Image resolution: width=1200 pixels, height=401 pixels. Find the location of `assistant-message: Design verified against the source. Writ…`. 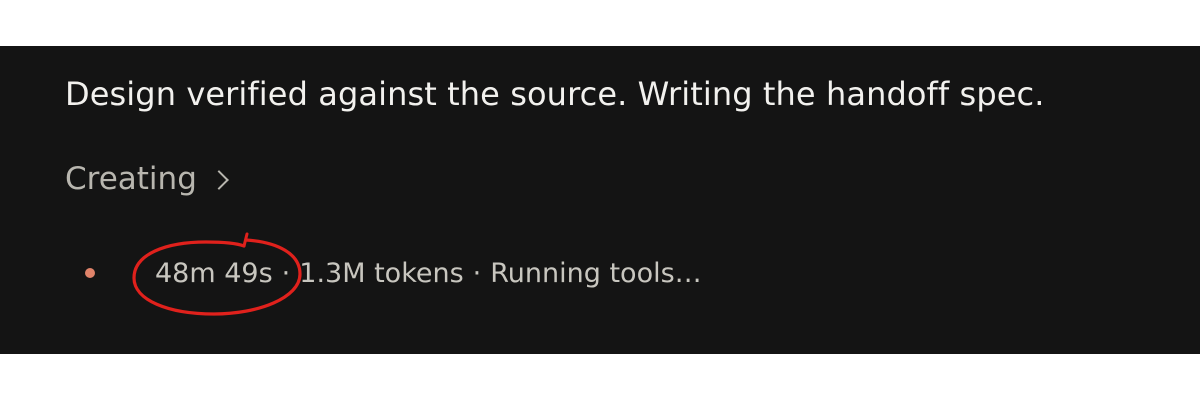

assistant-message: Design verified against the source. Writ… is located at coordinates (555, 94).